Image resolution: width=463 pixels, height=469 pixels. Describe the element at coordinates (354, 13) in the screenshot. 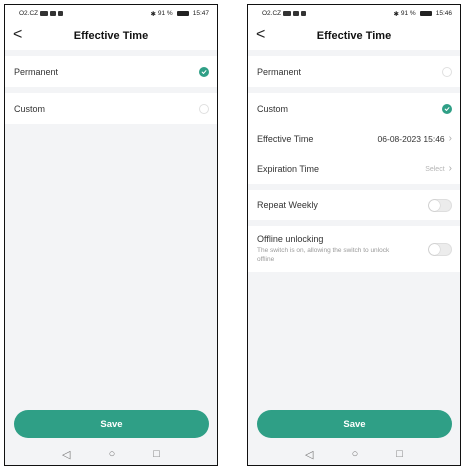

I see `status-bar: O2.CZ ✱ 91 % 15:46` at that location.